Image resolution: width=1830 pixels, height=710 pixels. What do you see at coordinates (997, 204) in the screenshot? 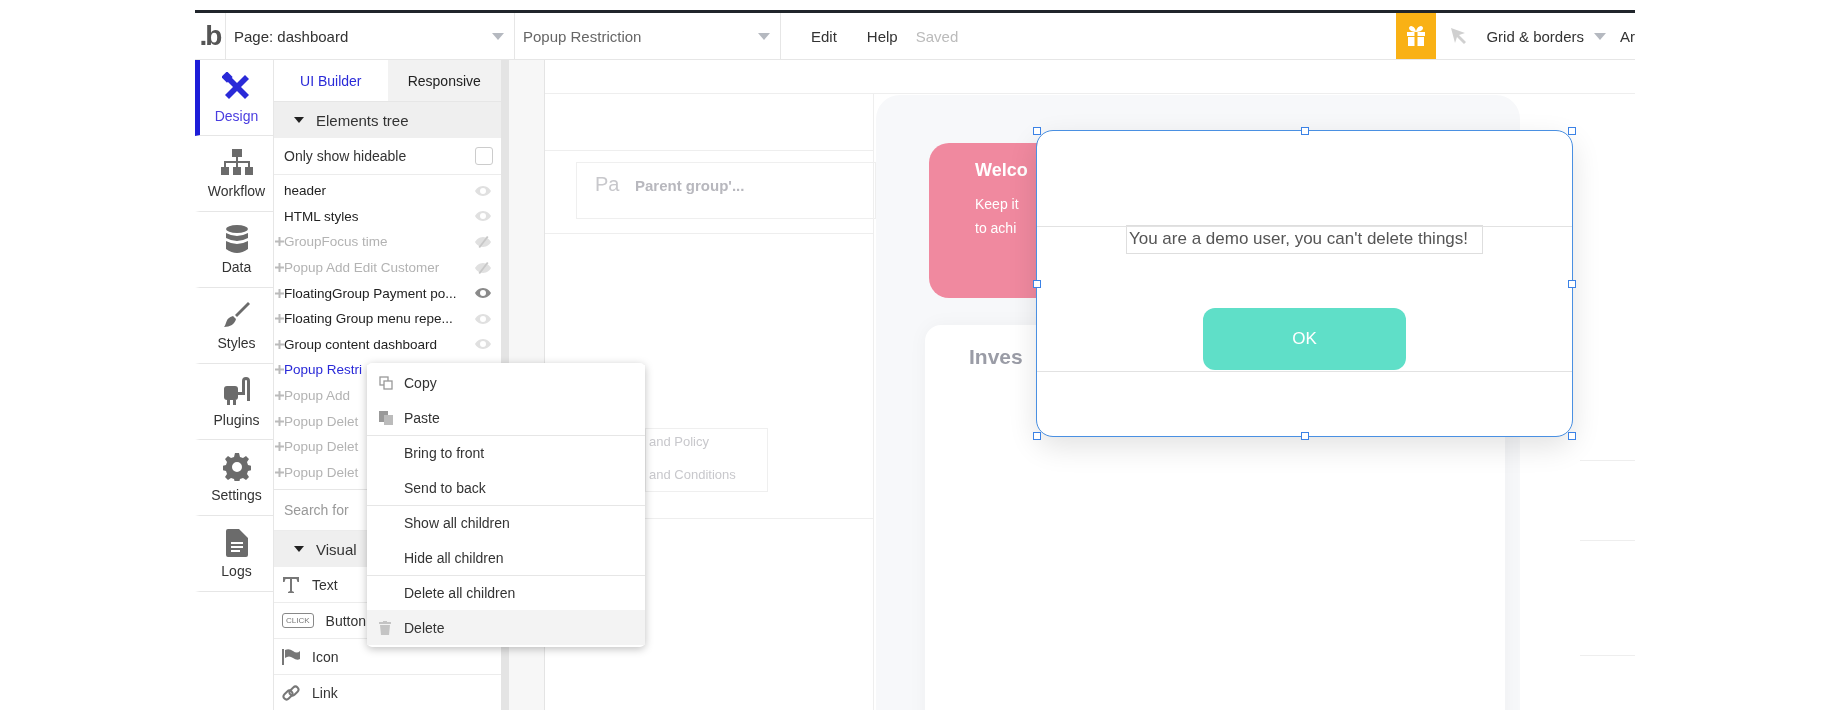
I see `banner-text: Keep it` at bounding box center [997, 204].